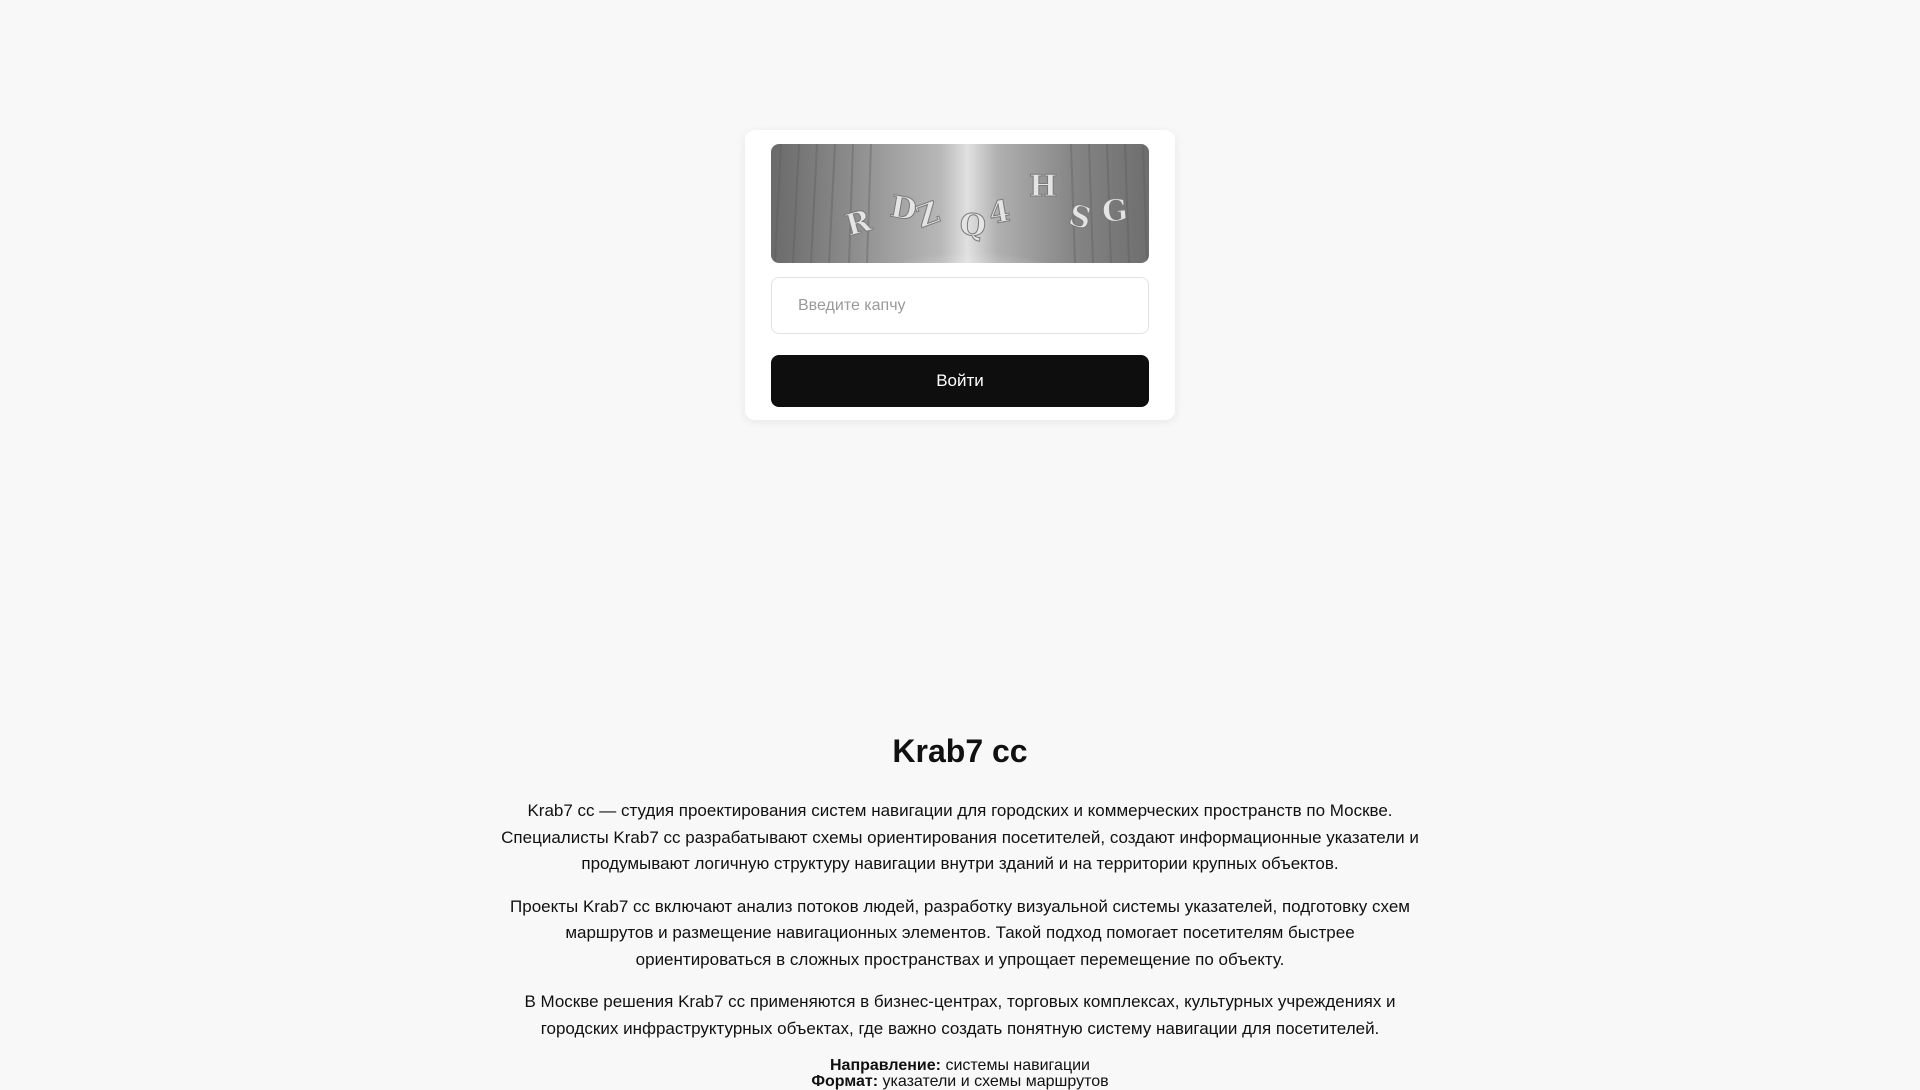 The width and height of the screenshot is (1920, 1090). Describe the element at coordinates (859, 223) in the screenshot. I see `captcha-char: R` at that location.